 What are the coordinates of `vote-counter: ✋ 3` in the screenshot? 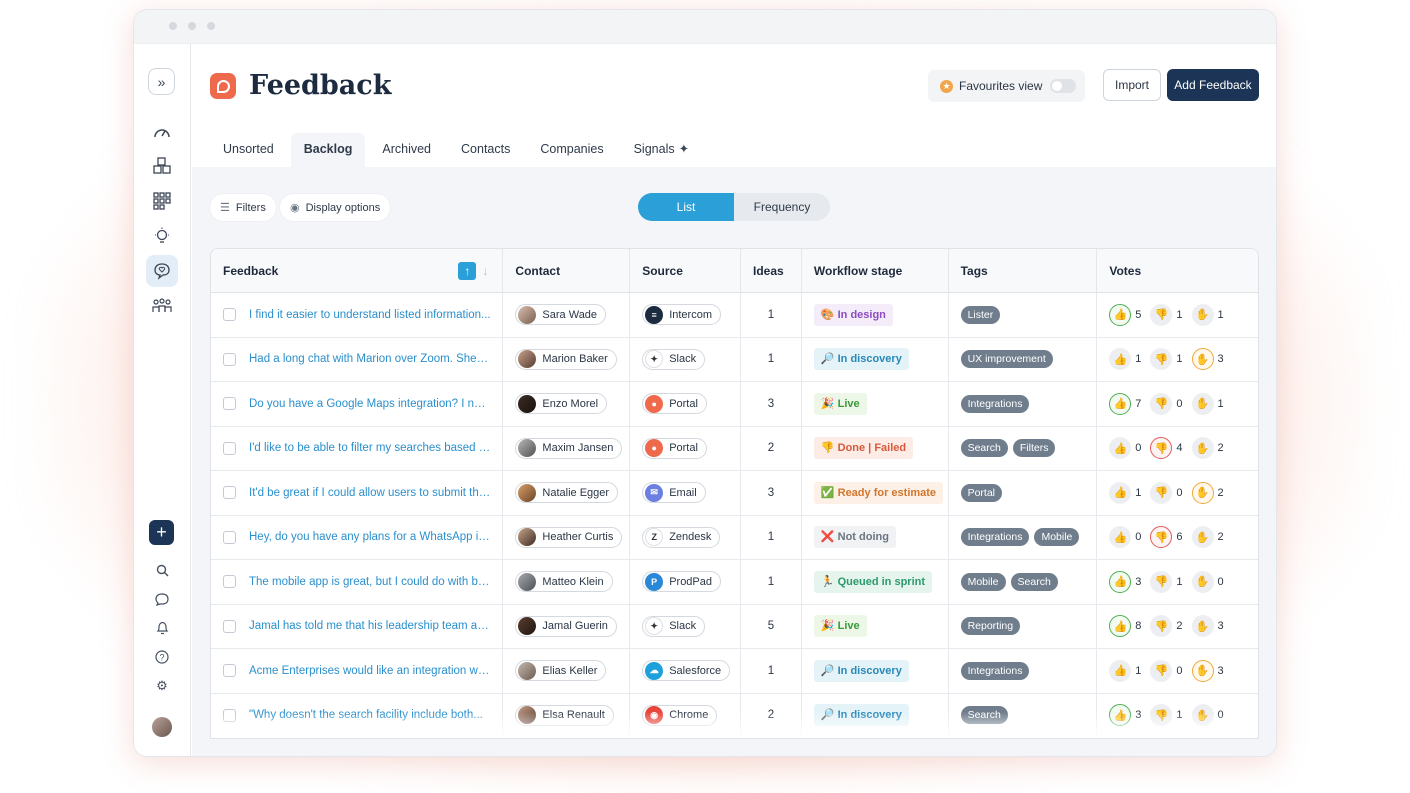 It's located at (1207, 670).